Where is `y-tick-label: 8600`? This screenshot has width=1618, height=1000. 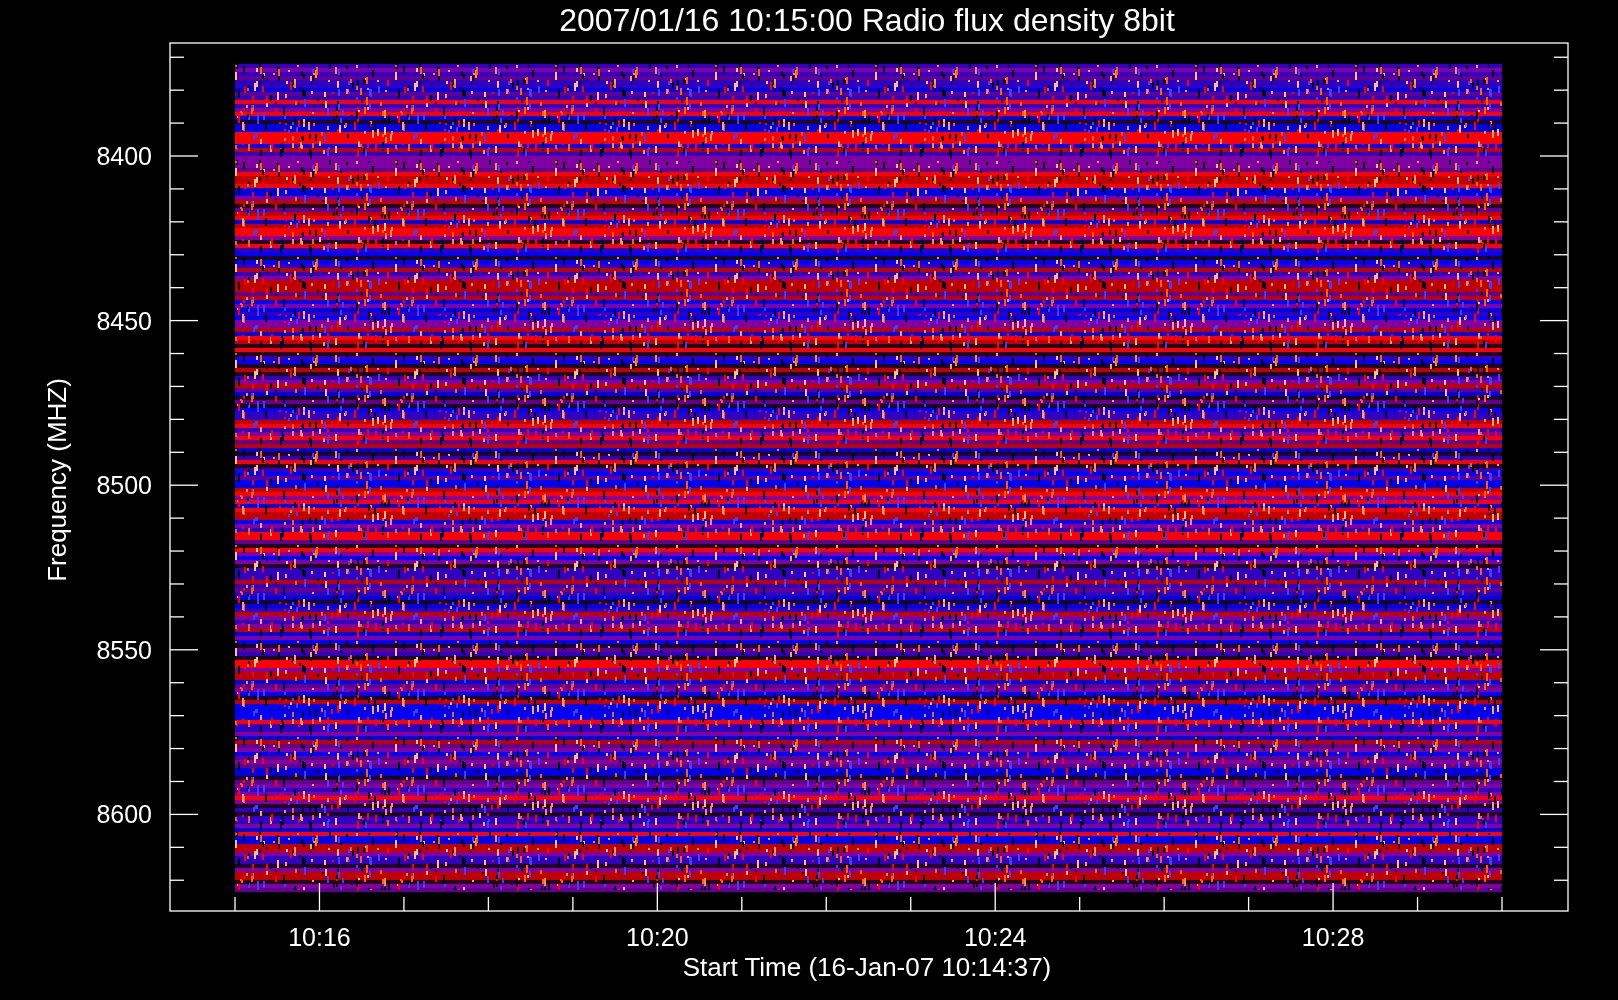
y-tick-label: 8600 is located at coordinates (124, 814).